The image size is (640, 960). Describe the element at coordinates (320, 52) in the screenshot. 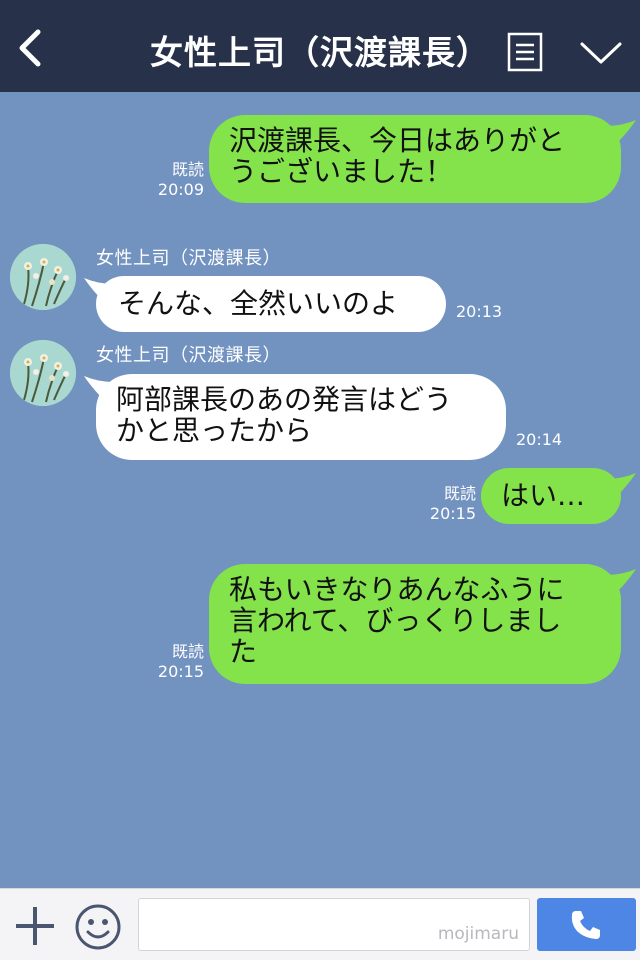

I see `chat-title: 女性上司（沢渡課長）` at that location.